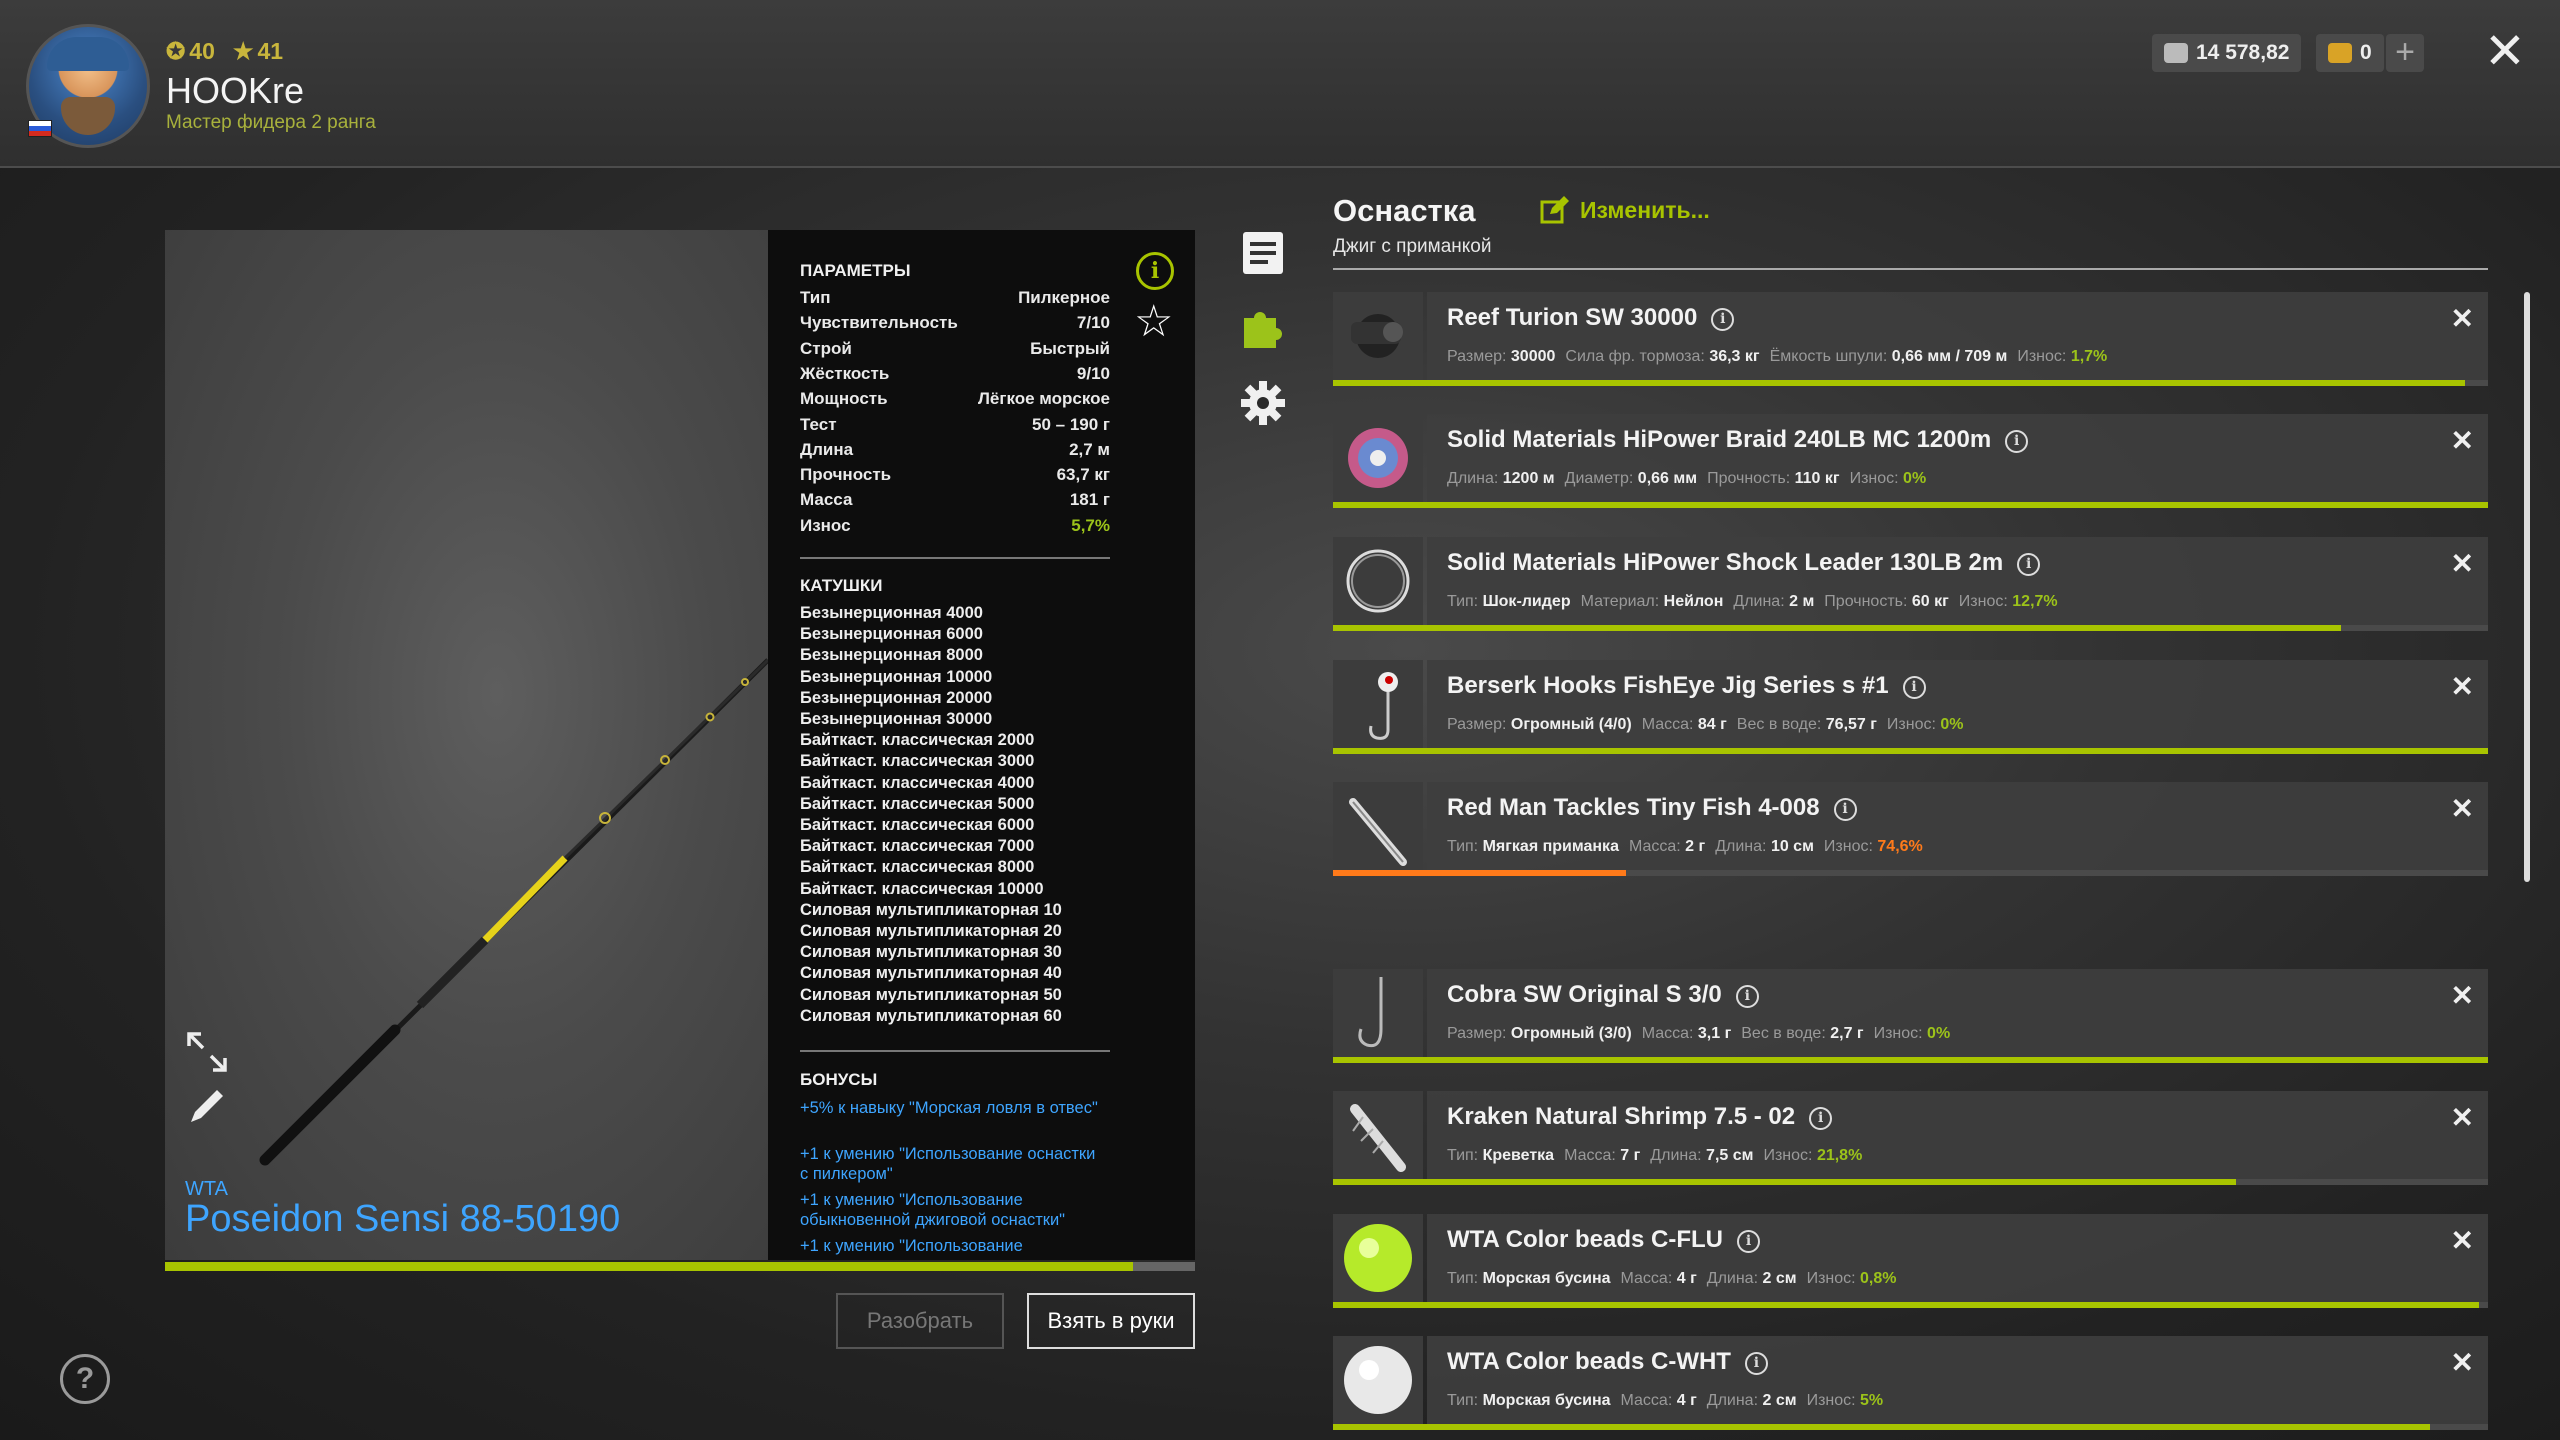  Describe the element at coordinates (1915, 478) in the screenshot. I see `wear-value: 0%` at that location.